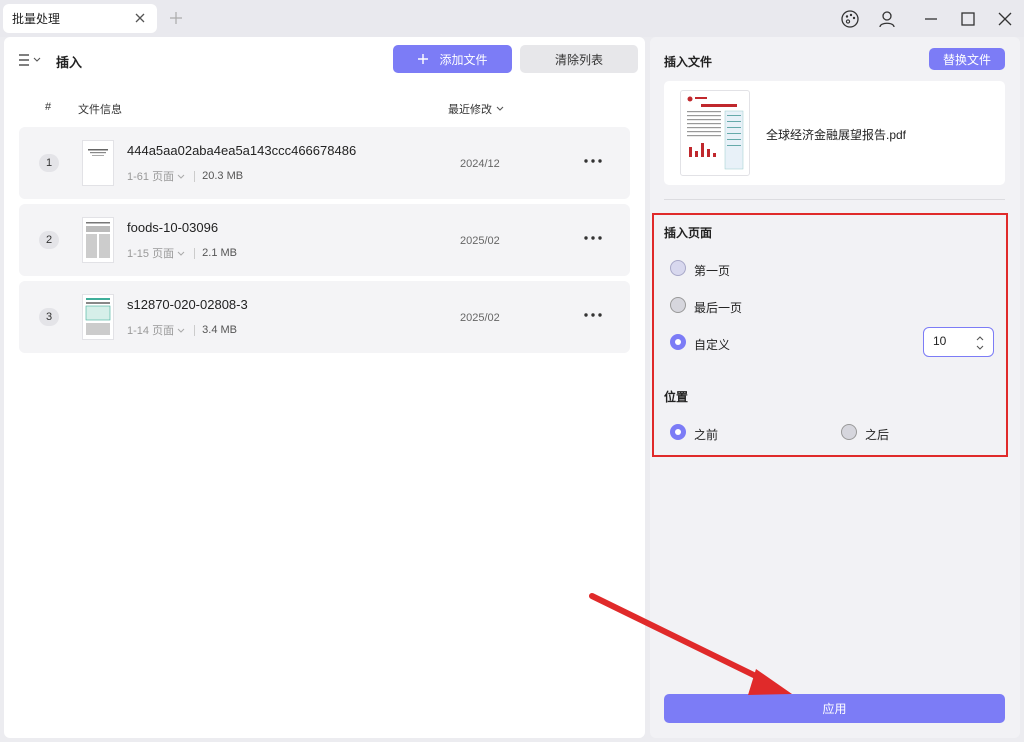 Image resolution: width=1024 pixels, height=742 pixels. What do you see at coordinates (219, 253) in the screenshot?
I see `file-size: 2.1 MB` at bounding box center [219, 253].